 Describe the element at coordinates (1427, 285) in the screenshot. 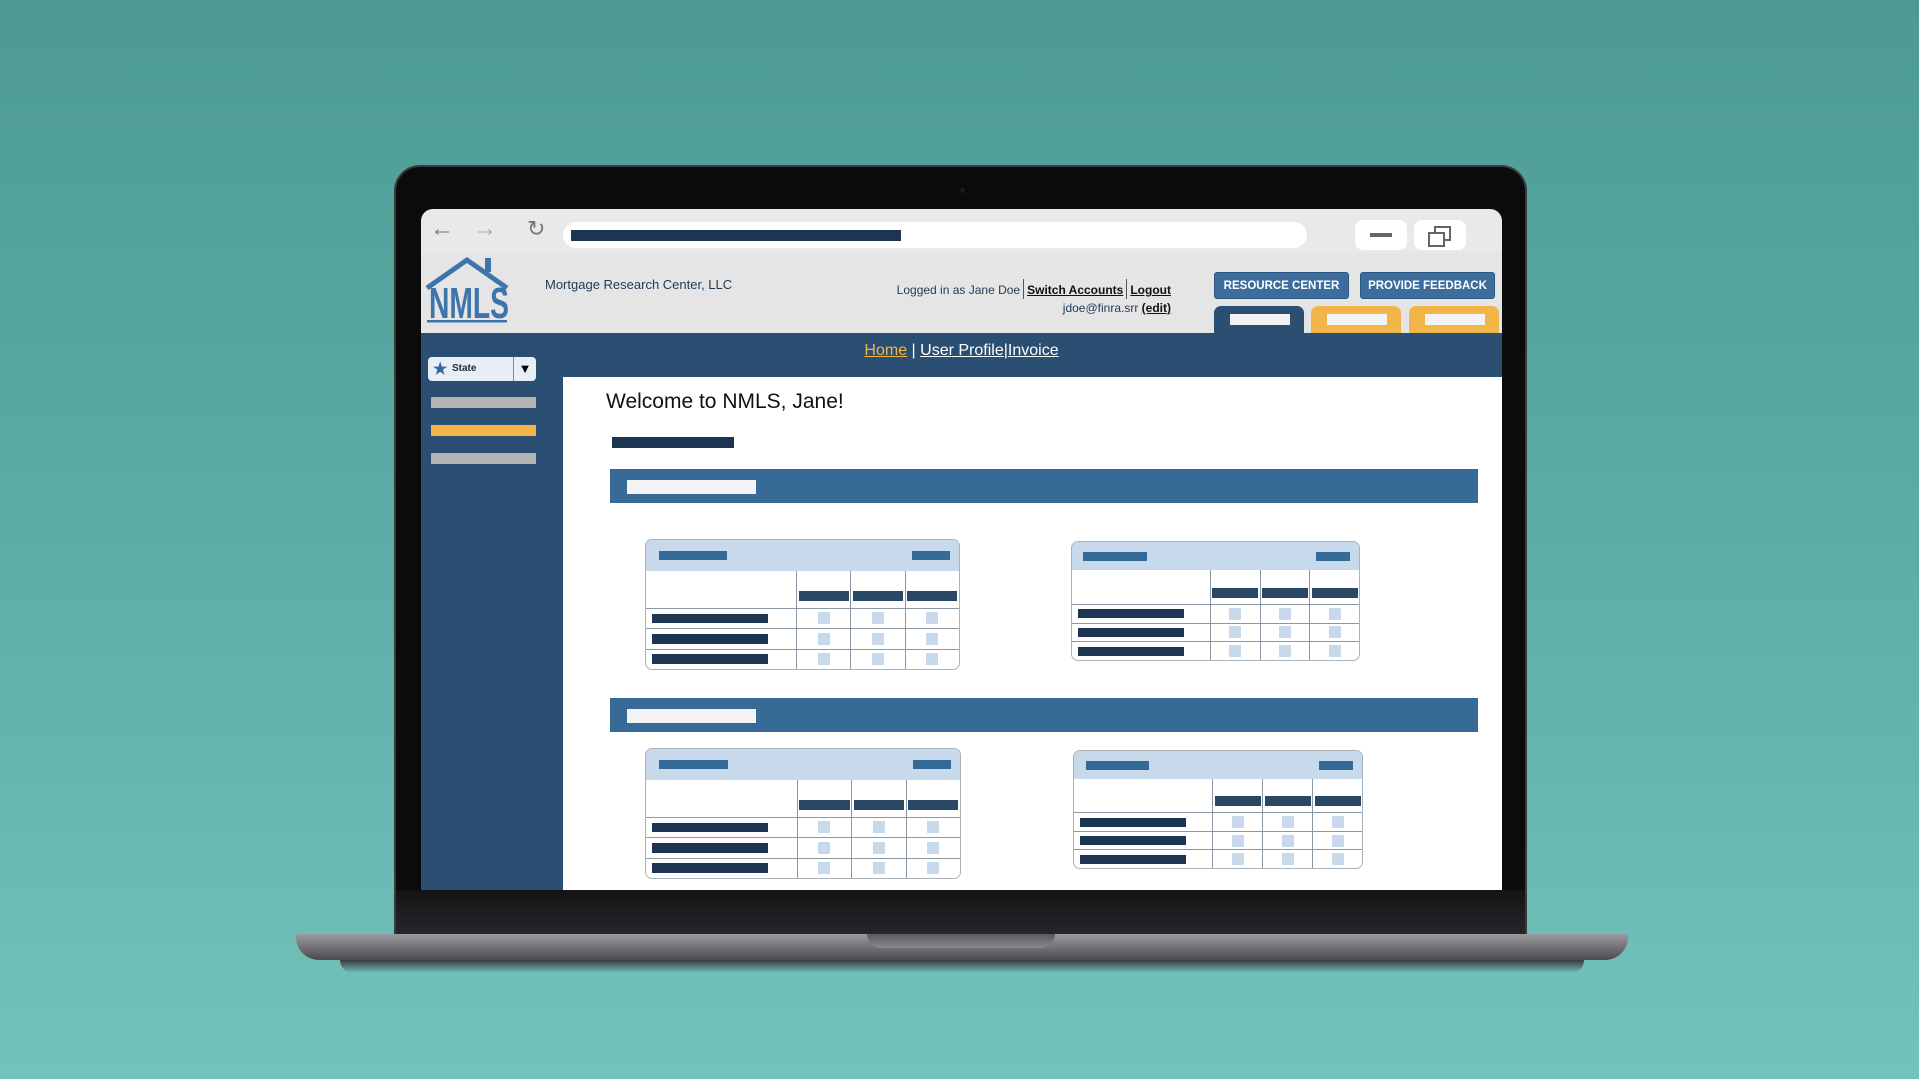

I see `provide-feedback-button: PROVIDE FEEDBACK` at that location.